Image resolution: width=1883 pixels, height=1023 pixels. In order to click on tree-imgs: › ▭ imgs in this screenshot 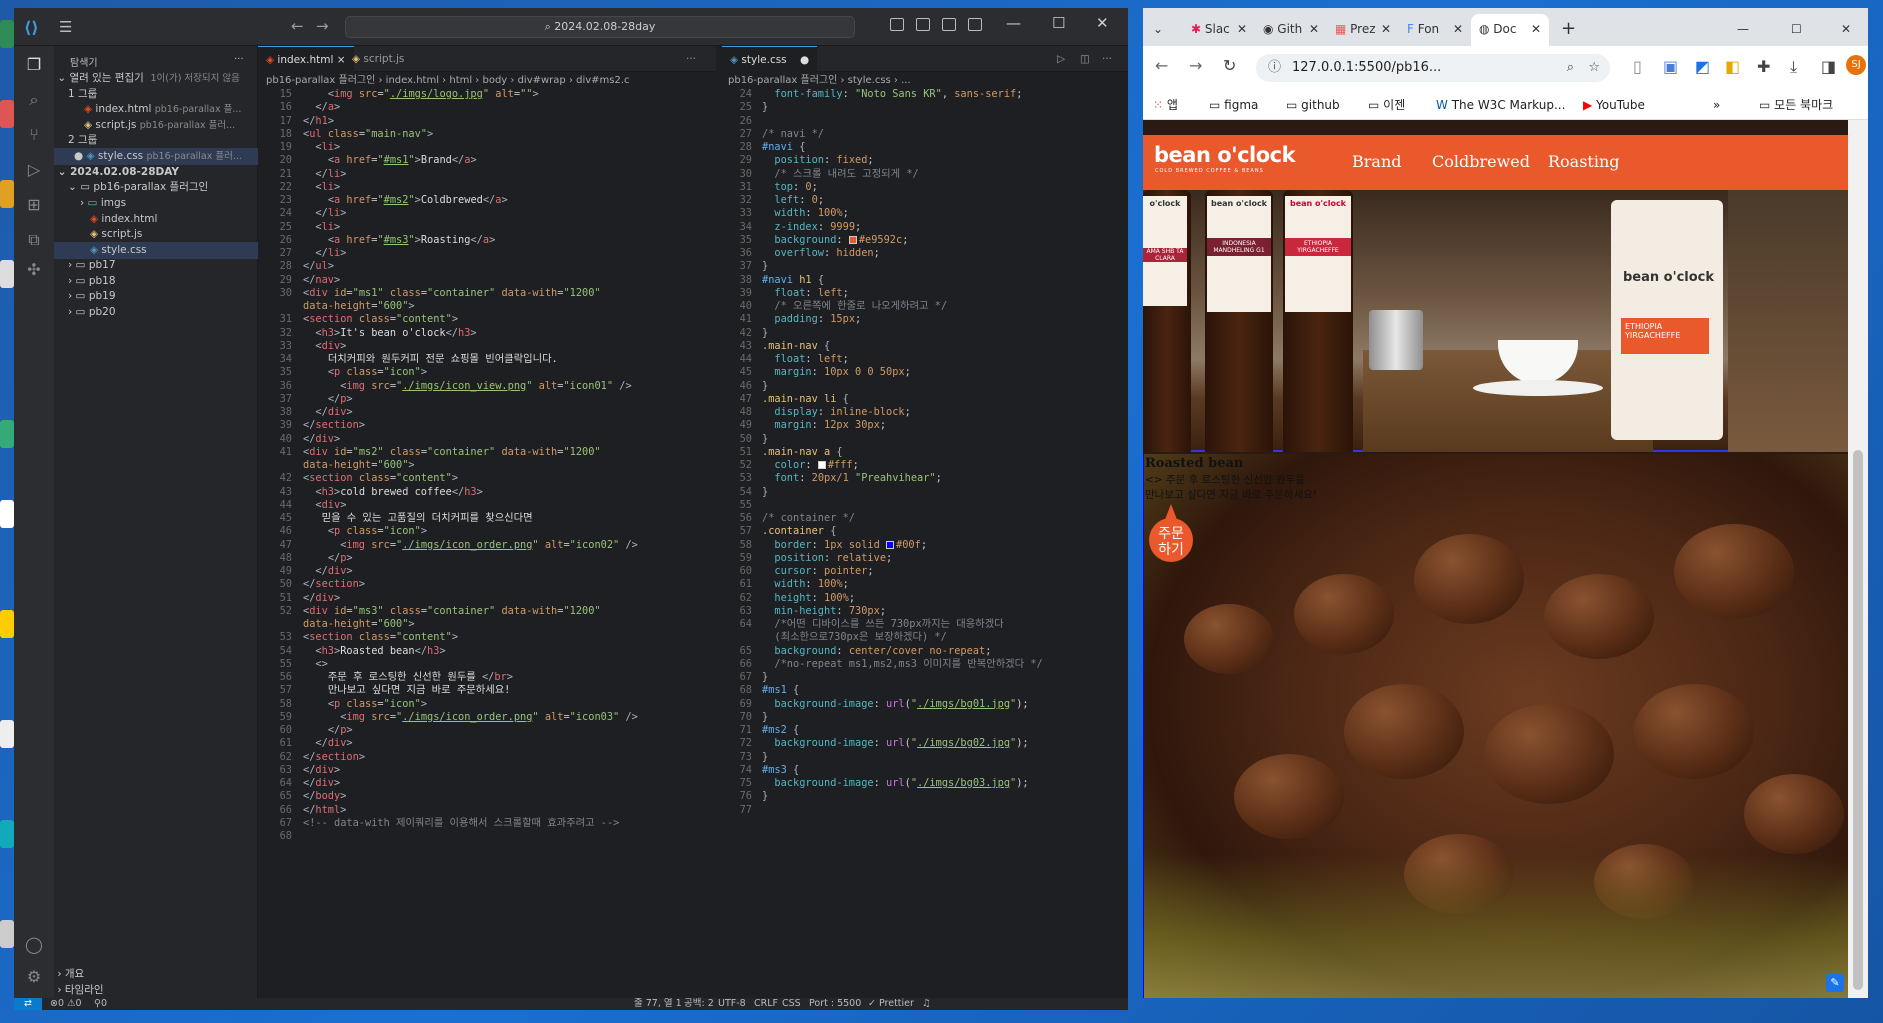, I will do `click(156, 203)`.